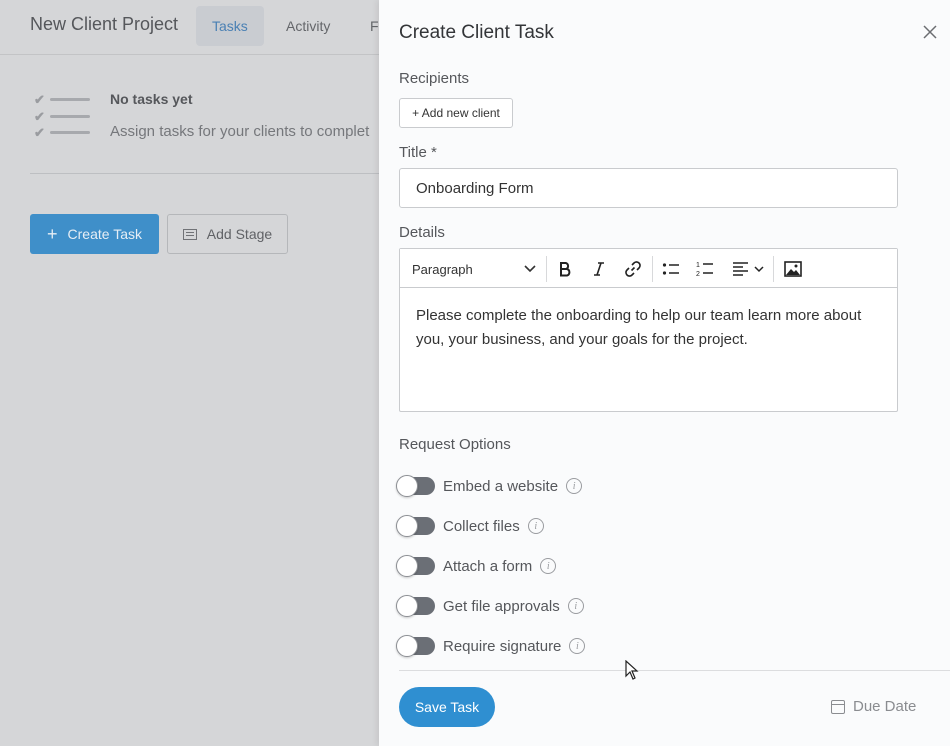  I want to click on title-label: Title *, so click(418, 152).